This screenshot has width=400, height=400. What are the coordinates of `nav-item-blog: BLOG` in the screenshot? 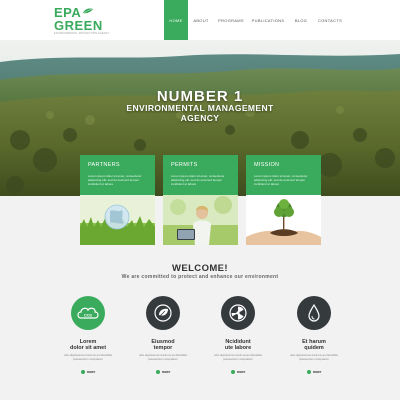 It's located at (301, 20).